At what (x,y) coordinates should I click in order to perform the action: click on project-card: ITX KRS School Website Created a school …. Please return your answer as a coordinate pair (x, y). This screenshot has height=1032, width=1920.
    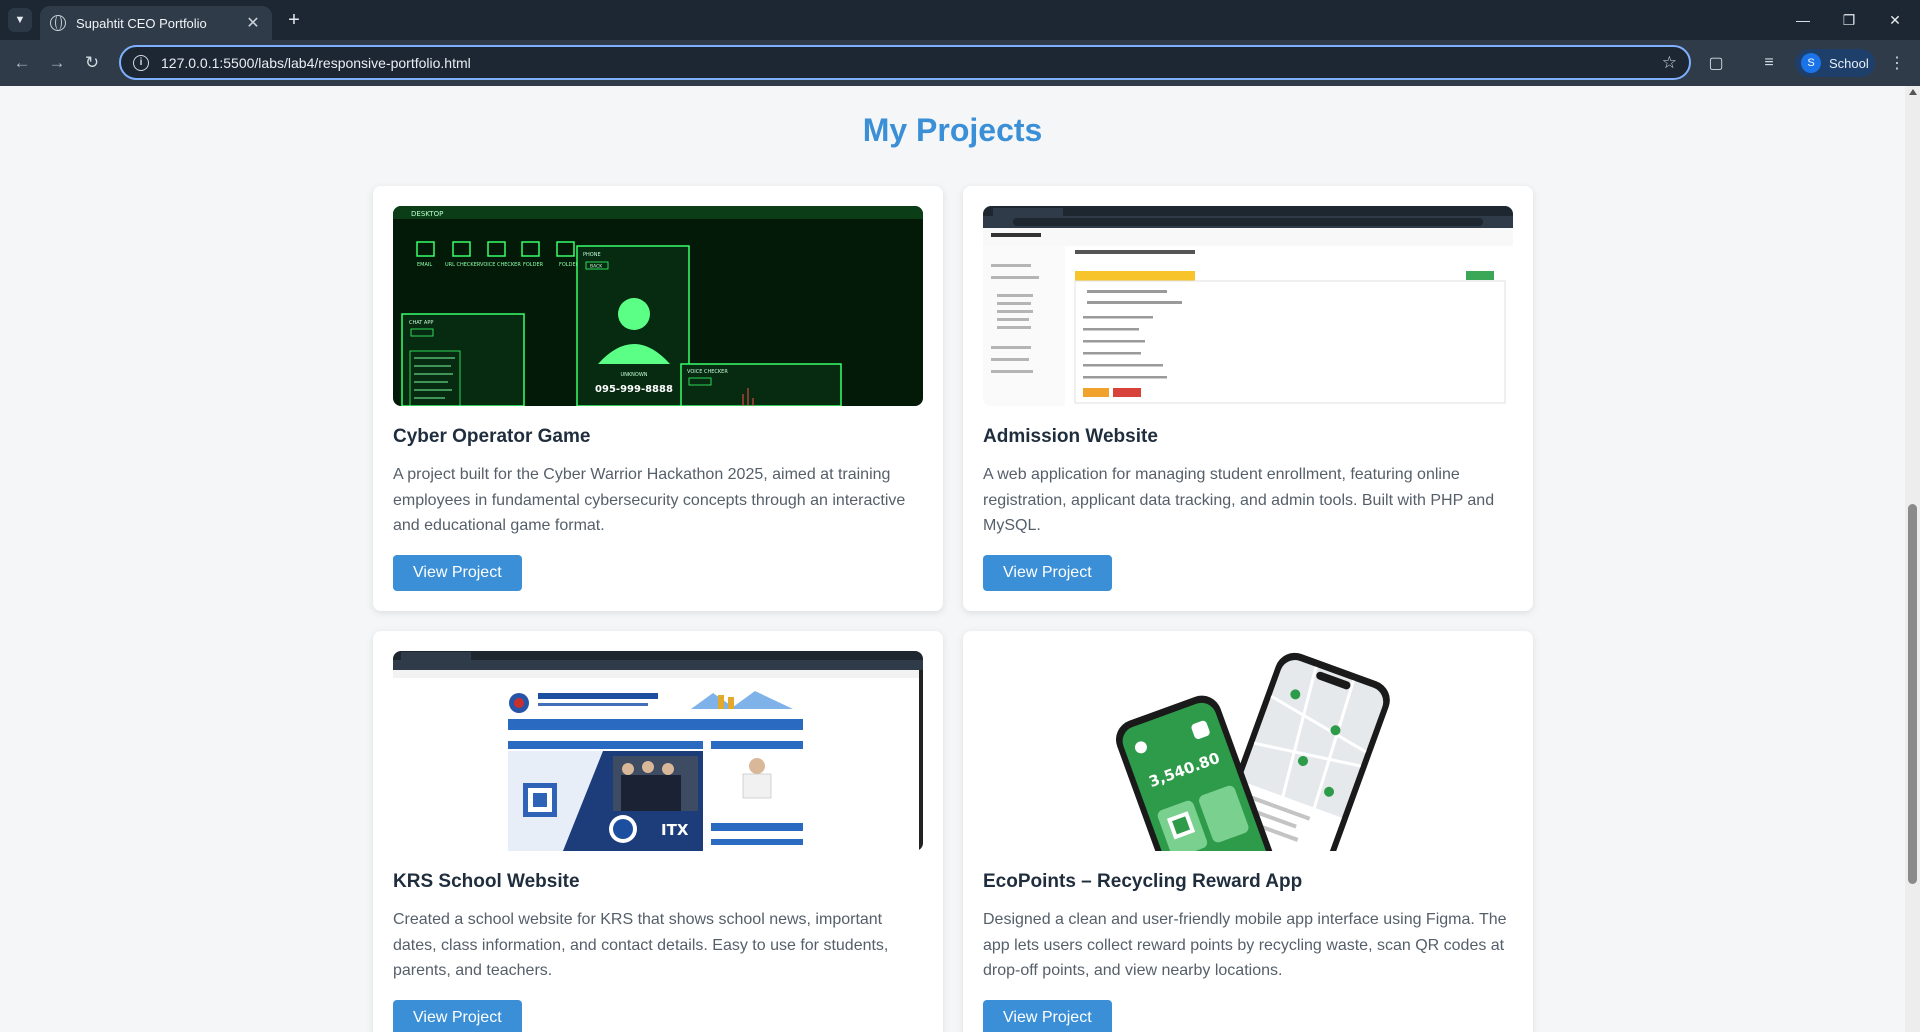
    Looking at the image, I should click on (658, 831).